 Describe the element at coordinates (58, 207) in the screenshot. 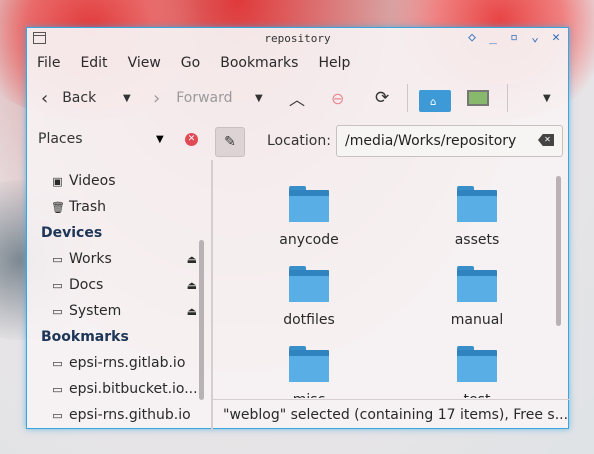

I see `trash-icon: 🗑` at that location.